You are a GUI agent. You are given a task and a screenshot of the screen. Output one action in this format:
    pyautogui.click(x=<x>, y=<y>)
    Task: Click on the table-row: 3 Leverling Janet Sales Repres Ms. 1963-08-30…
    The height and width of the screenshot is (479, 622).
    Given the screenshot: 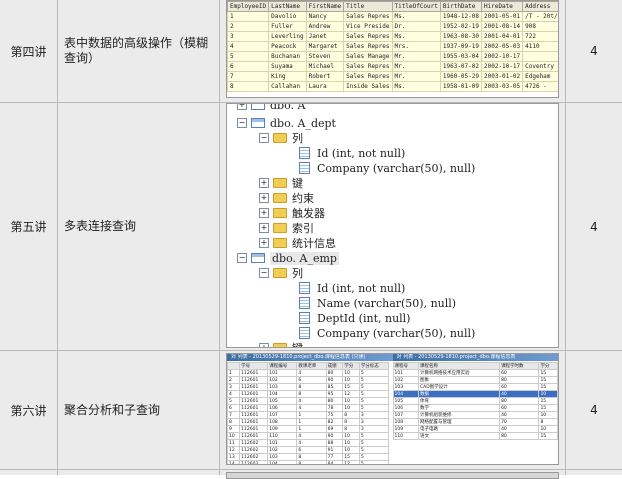 What is the action you would take?
    pyautogui.click(x=392, y=36)
    